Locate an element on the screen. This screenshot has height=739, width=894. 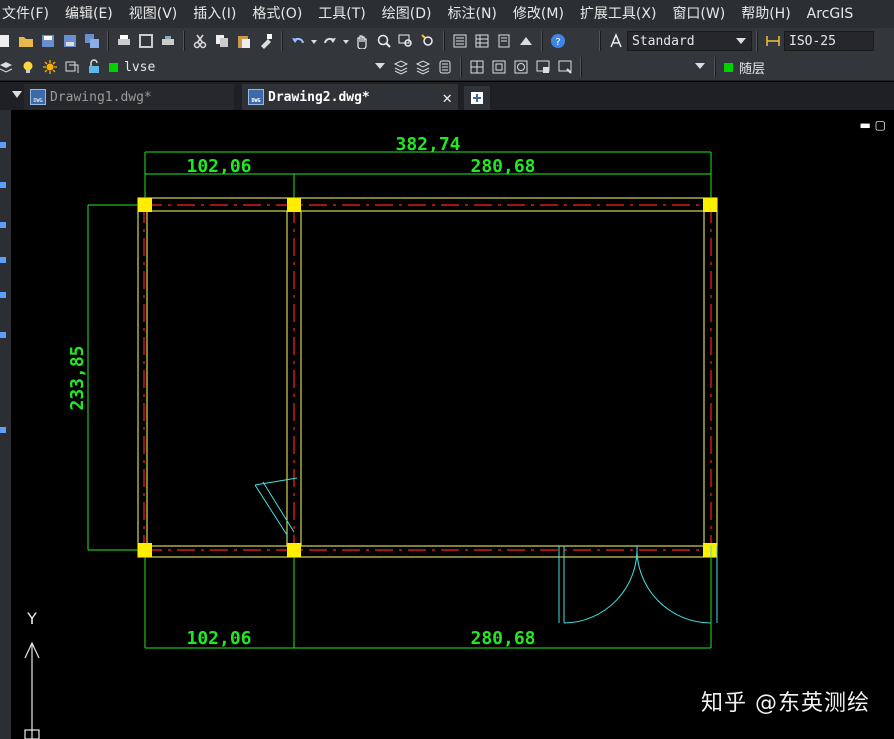
layer-previous-icon is located at coordinates (423, 67).